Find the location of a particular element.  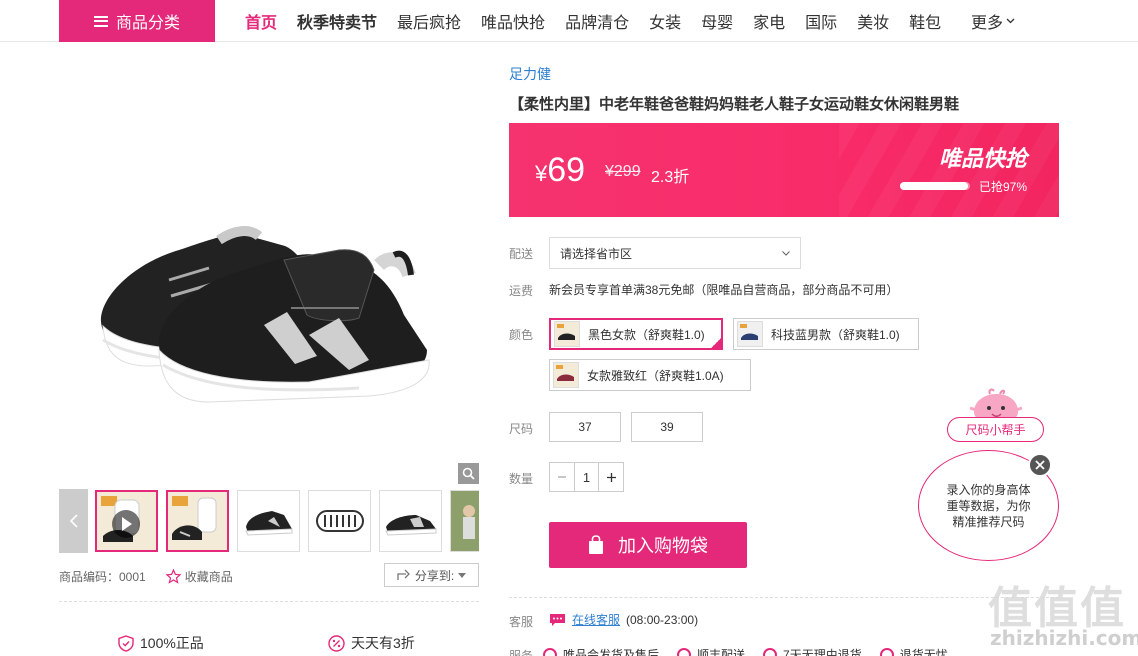

share-label: 分享到: is located at coordinates (434, 575).